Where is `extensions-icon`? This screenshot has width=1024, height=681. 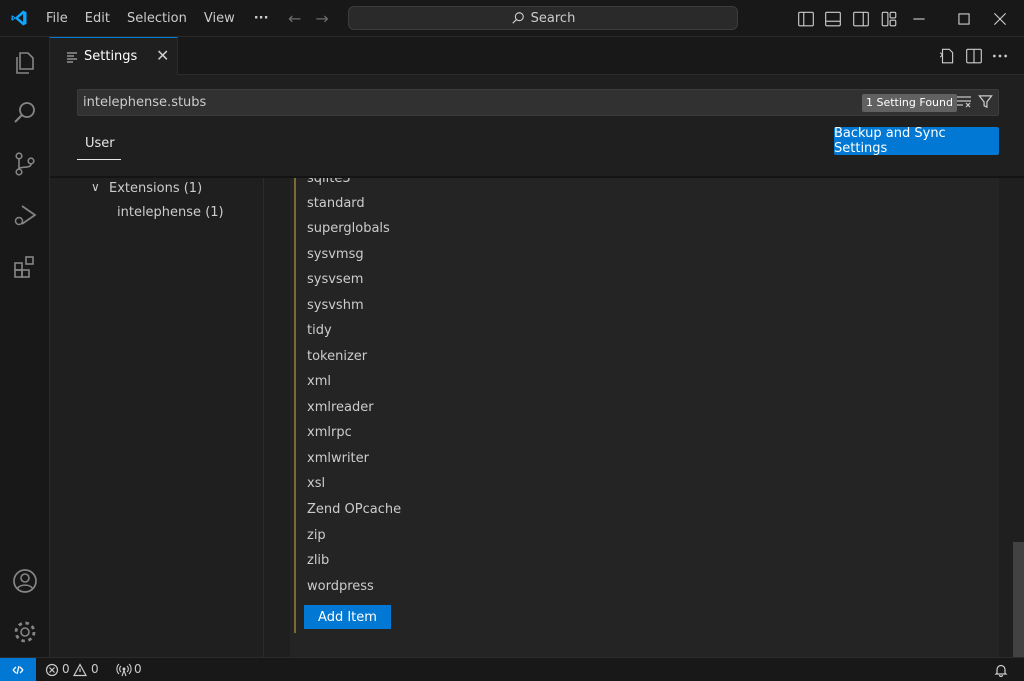
extensions-icon is located at coordinates (25, 267).